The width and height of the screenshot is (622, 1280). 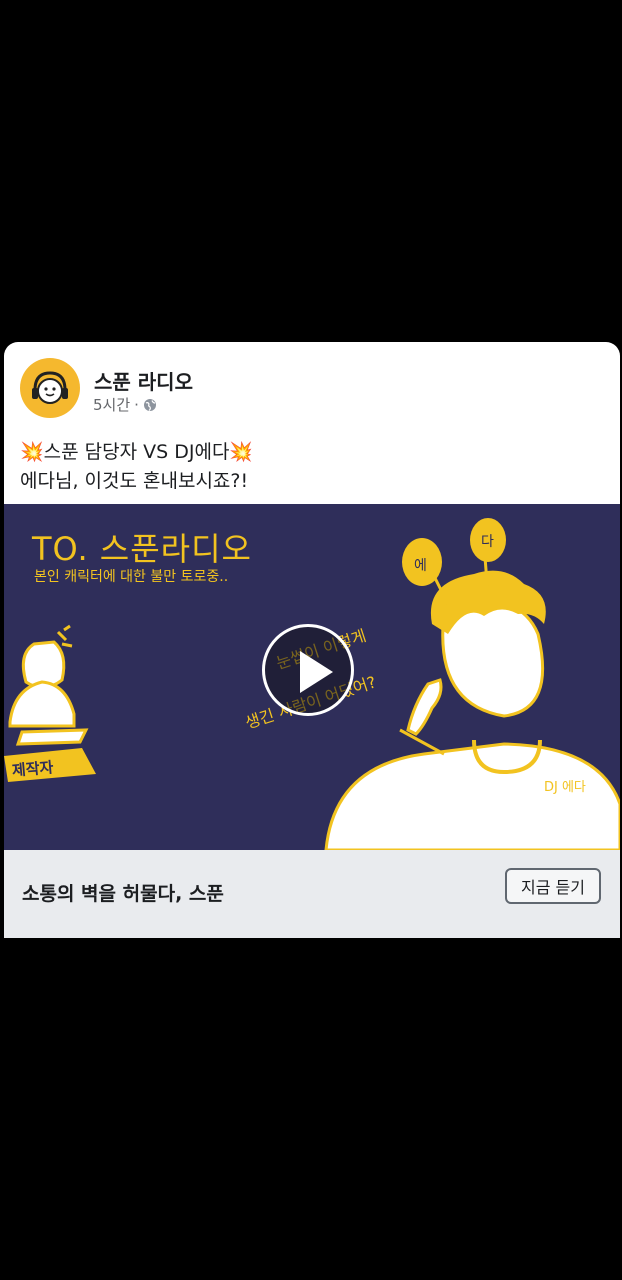 I want to click on balloon-right-label: 다, so click(x=487, y=542).